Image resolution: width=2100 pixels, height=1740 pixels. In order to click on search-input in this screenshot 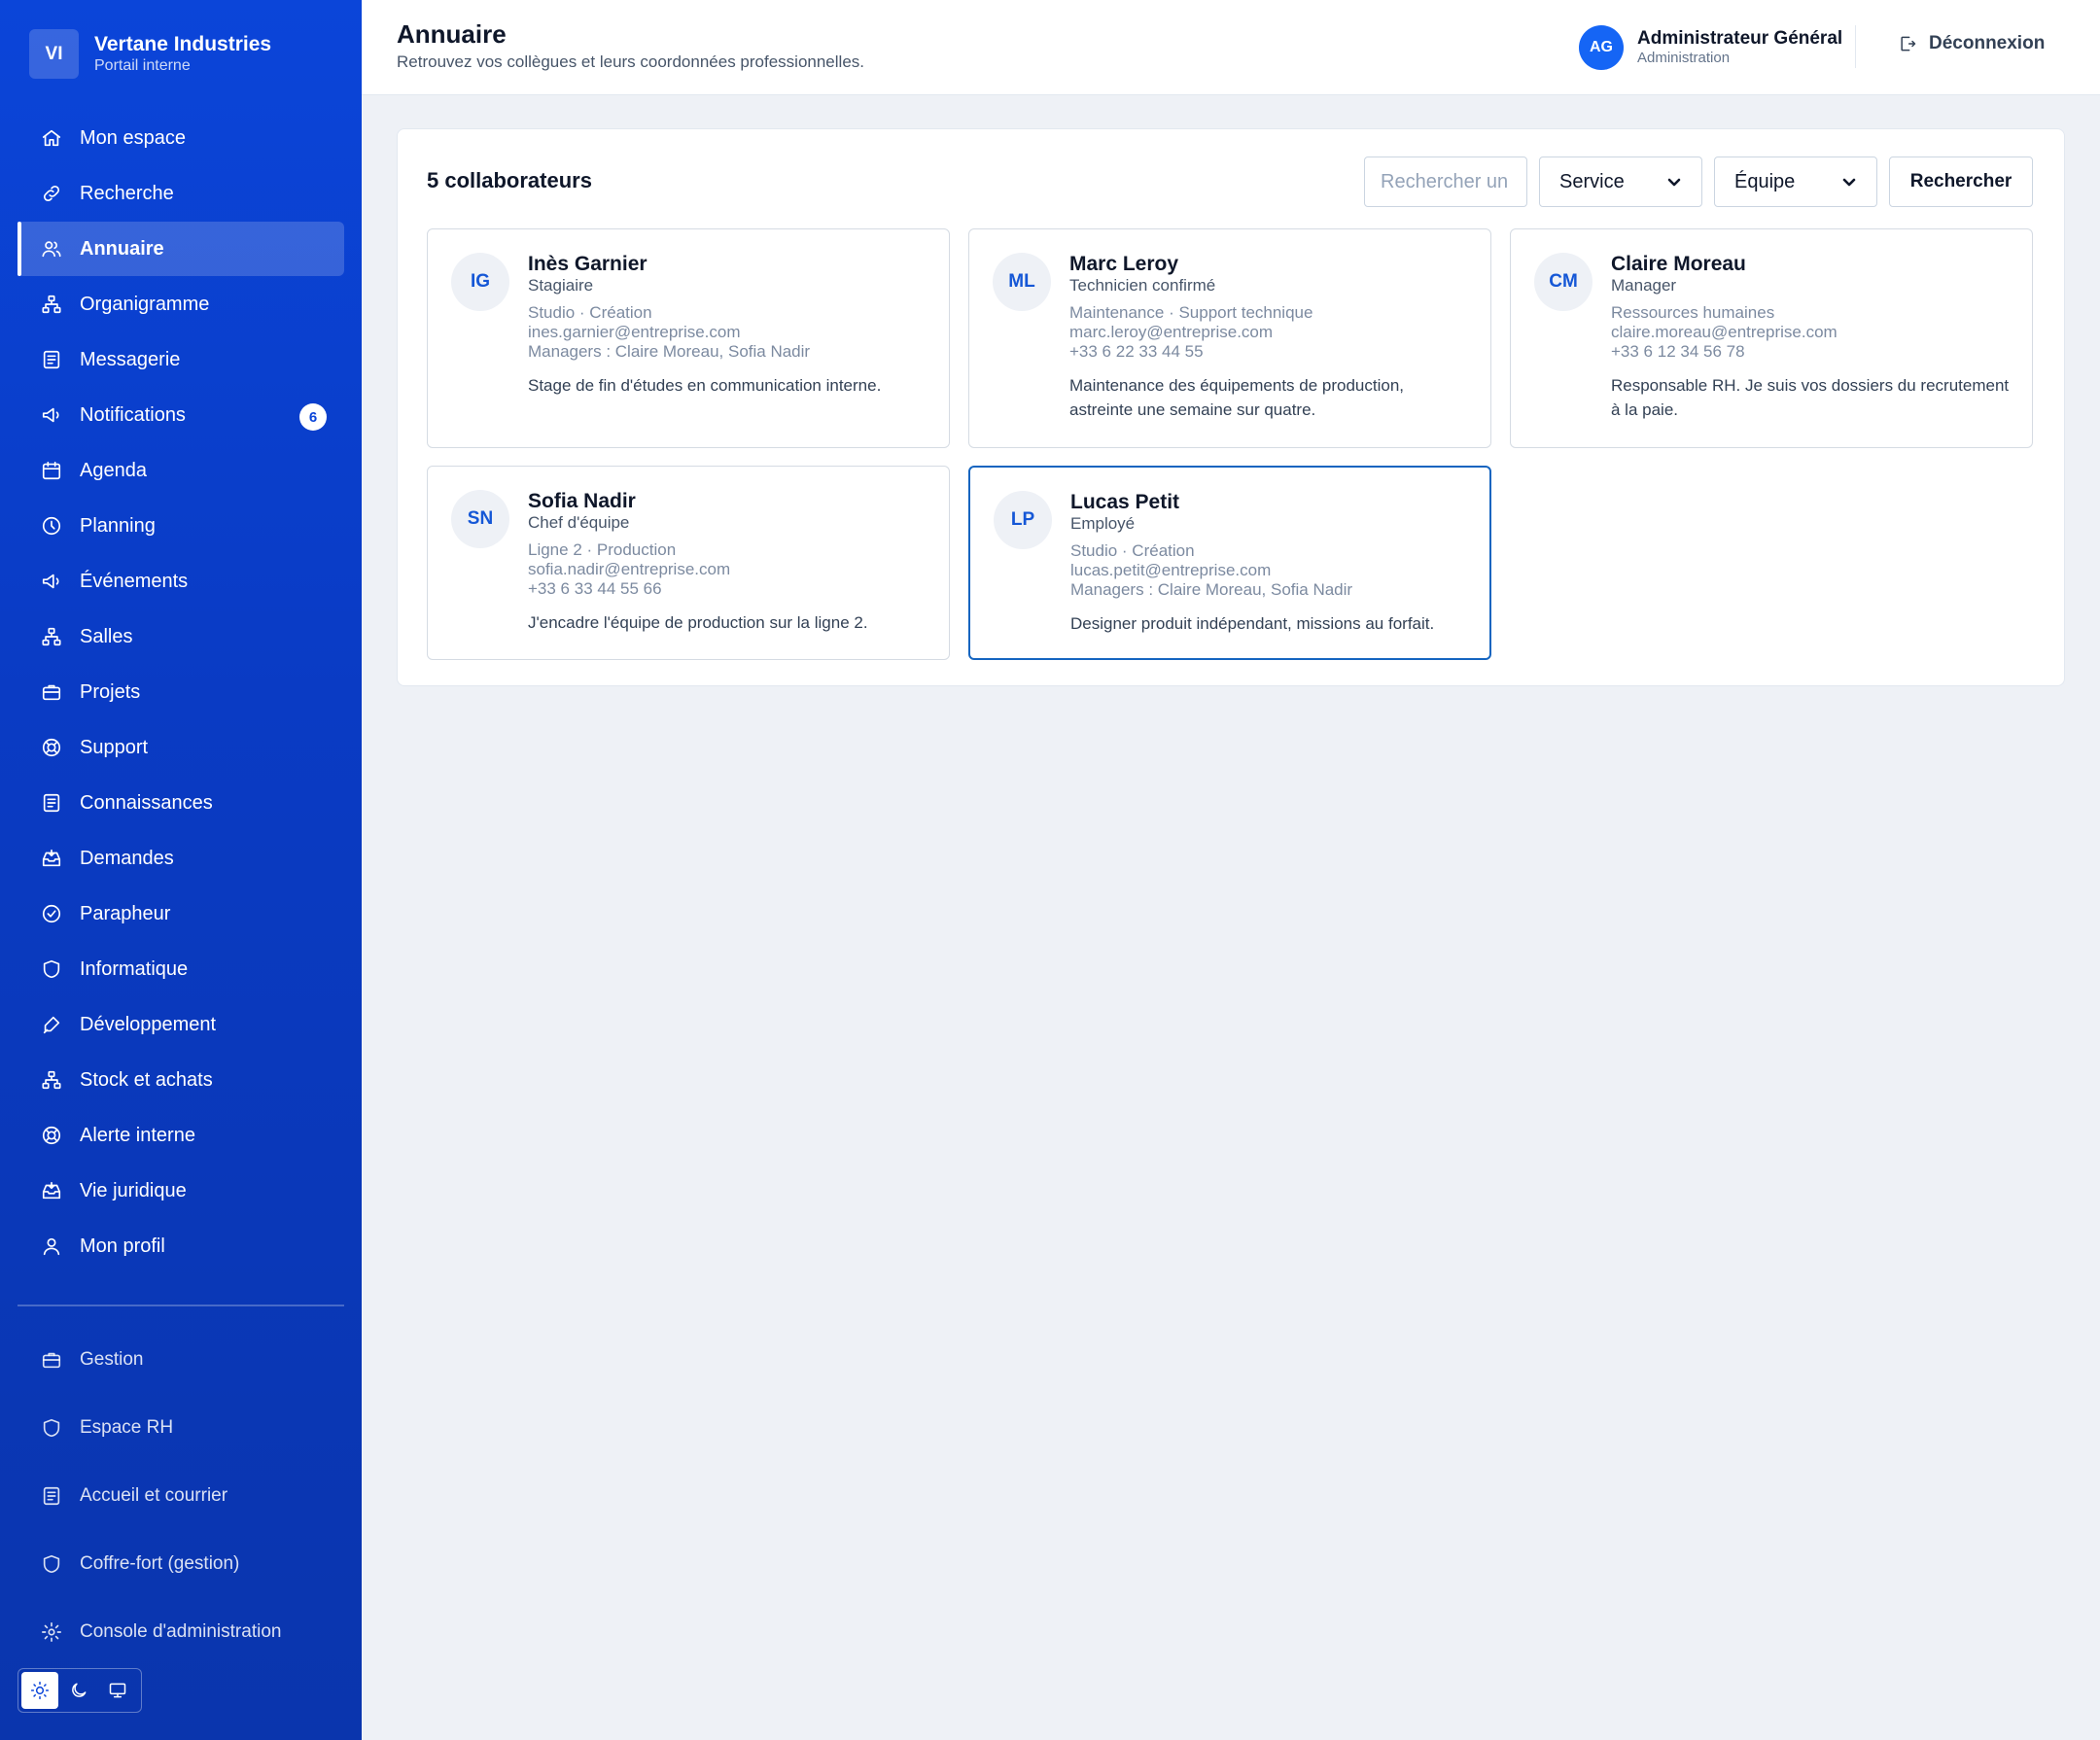, I will do `click(1445, 182)`.